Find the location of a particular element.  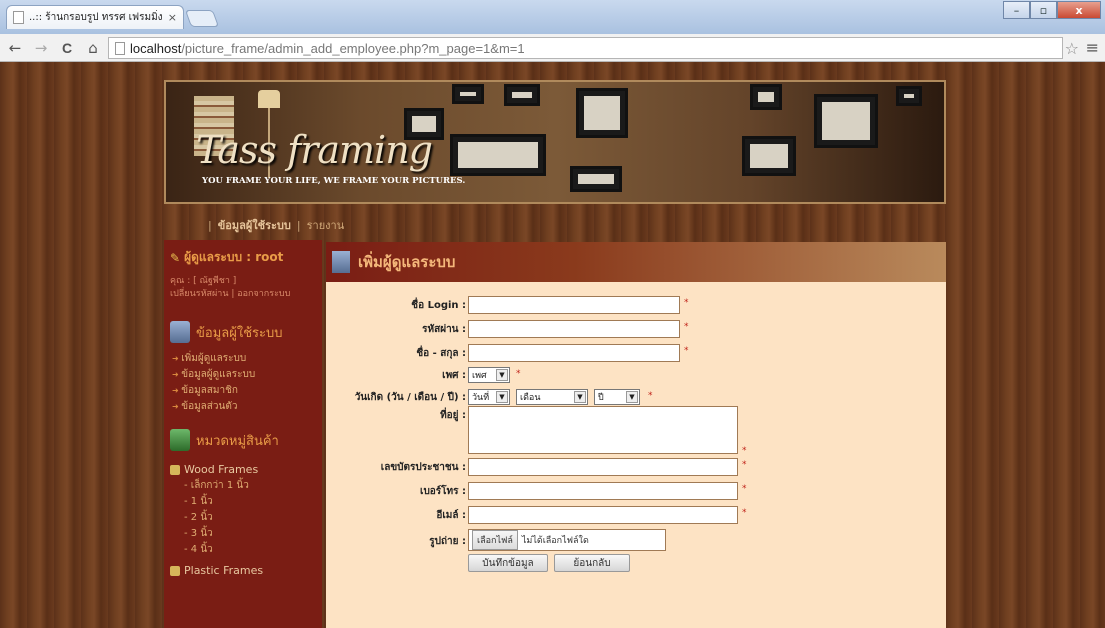

year-select: ปี ▼ is located at coordinates (617, 397).